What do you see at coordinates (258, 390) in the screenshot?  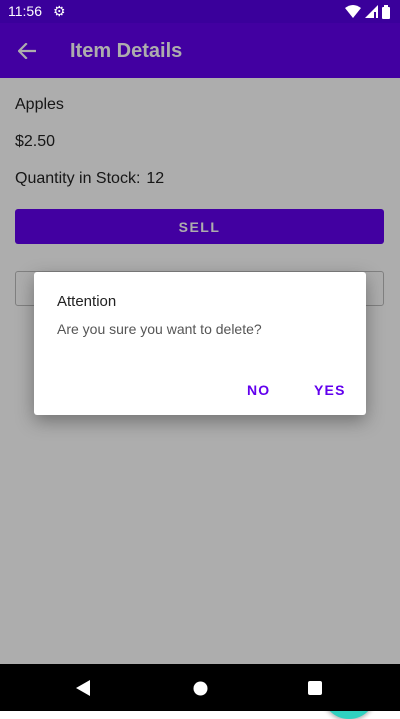 I see `no-button: NO` at bounding box center [258, 390].